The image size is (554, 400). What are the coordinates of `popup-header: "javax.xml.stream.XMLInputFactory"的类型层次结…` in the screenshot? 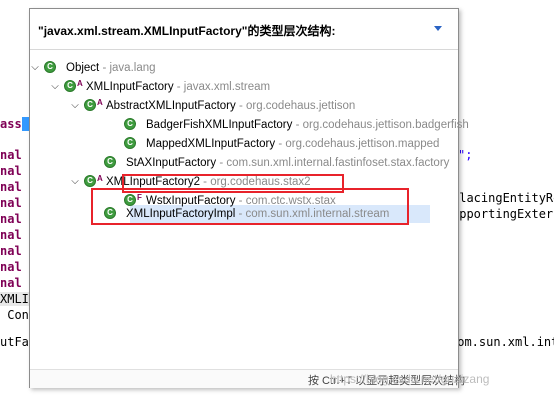 It's located at (244, 29).